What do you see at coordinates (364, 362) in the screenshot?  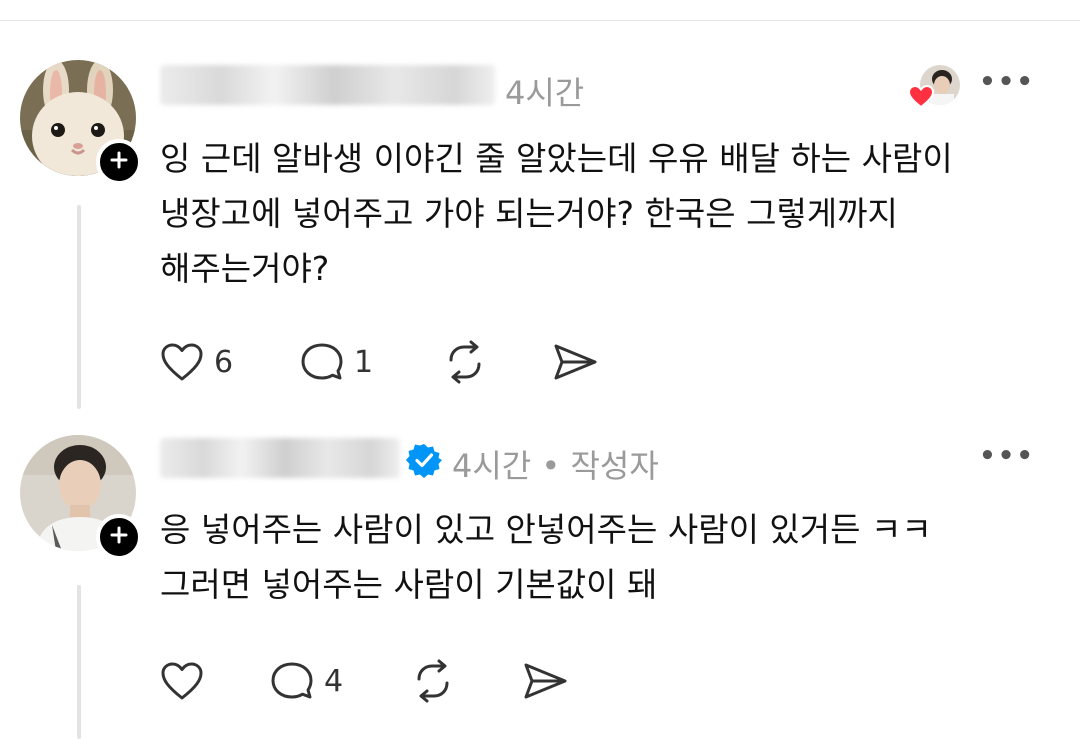 I see `reply-count: 1` at bounding box center [364, 362].